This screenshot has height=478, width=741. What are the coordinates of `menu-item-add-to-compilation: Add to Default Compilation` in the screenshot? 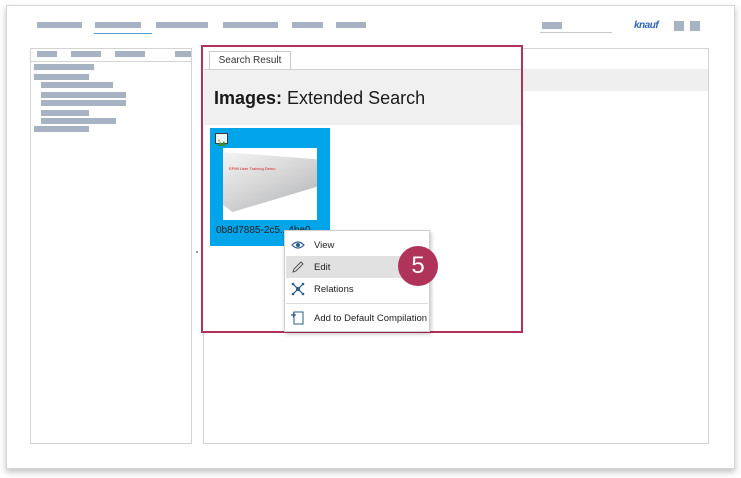 It's located at (357, 318).